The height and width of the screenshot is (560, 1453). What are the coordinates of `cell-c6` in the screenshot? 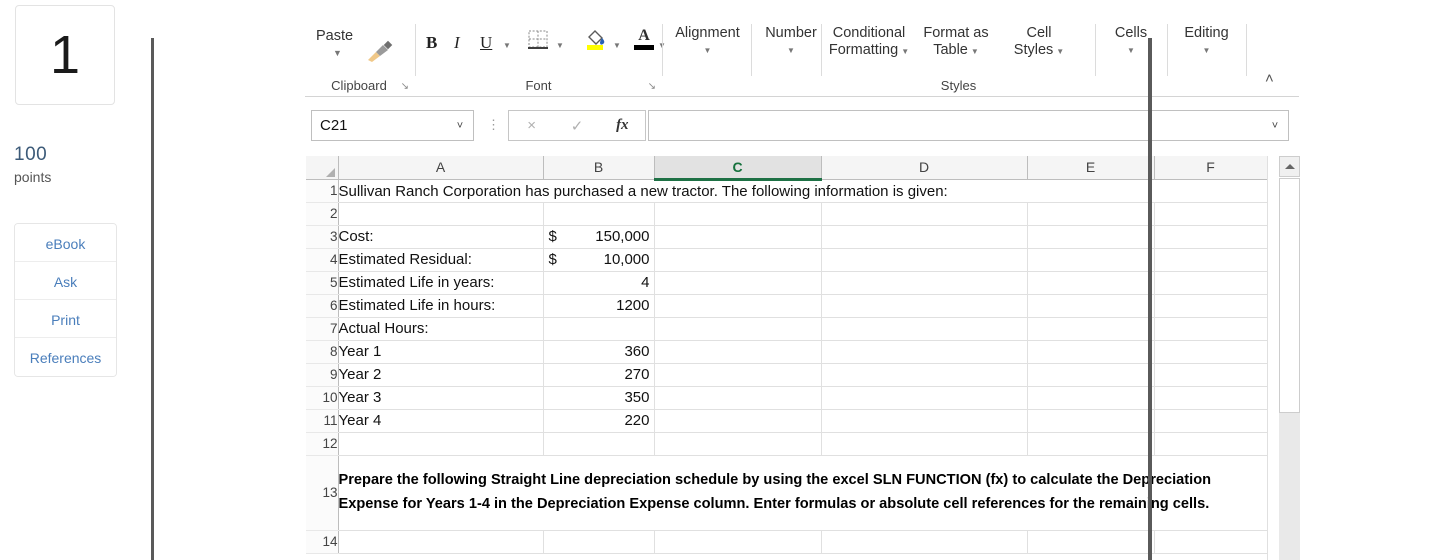 It's located at (738, 306).